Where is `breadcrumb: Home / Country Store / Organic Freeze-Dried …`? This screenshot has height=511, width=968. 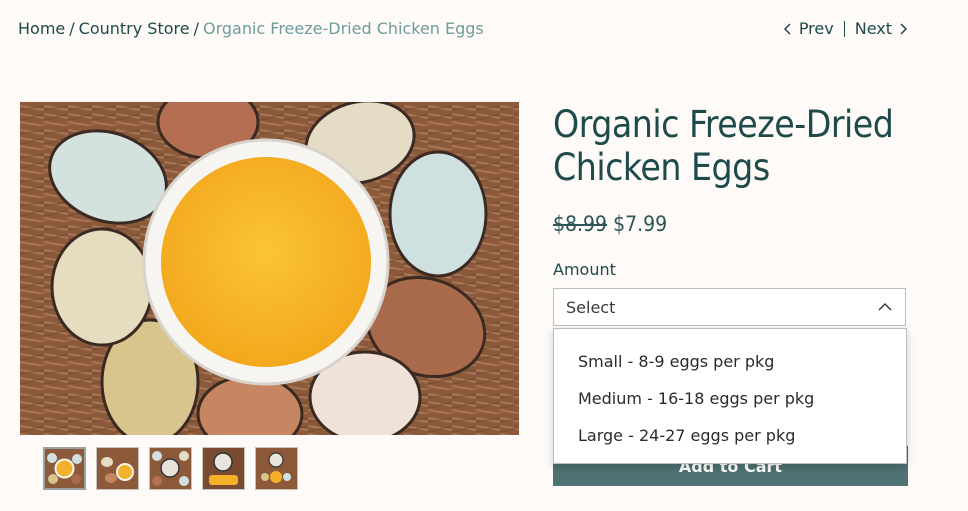
breadcrumb: Home / Country Store / Organic Freeze-Dried … is located at coordinates (251, 28).